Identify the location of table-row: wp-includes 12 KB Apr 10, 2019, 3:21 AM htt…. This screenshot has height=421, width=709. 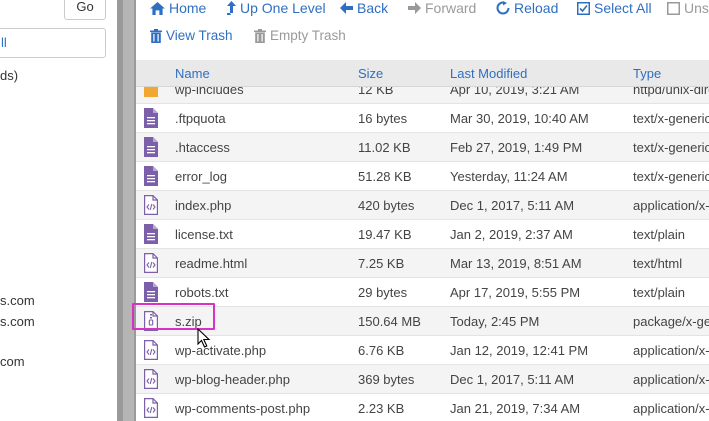
(422, 95).